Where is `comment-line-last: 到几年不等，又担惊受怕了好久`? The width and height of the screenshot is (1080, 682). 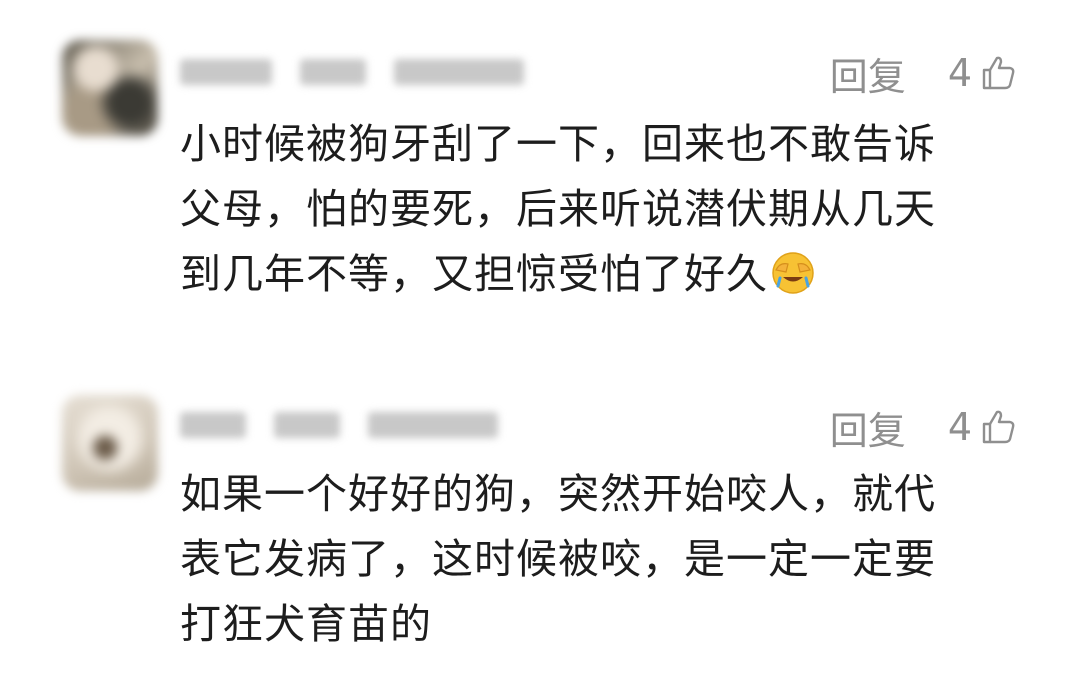 comment-line-last: 到几年不等，又担惊受怕了好久 is located at coordinates (590, 274).